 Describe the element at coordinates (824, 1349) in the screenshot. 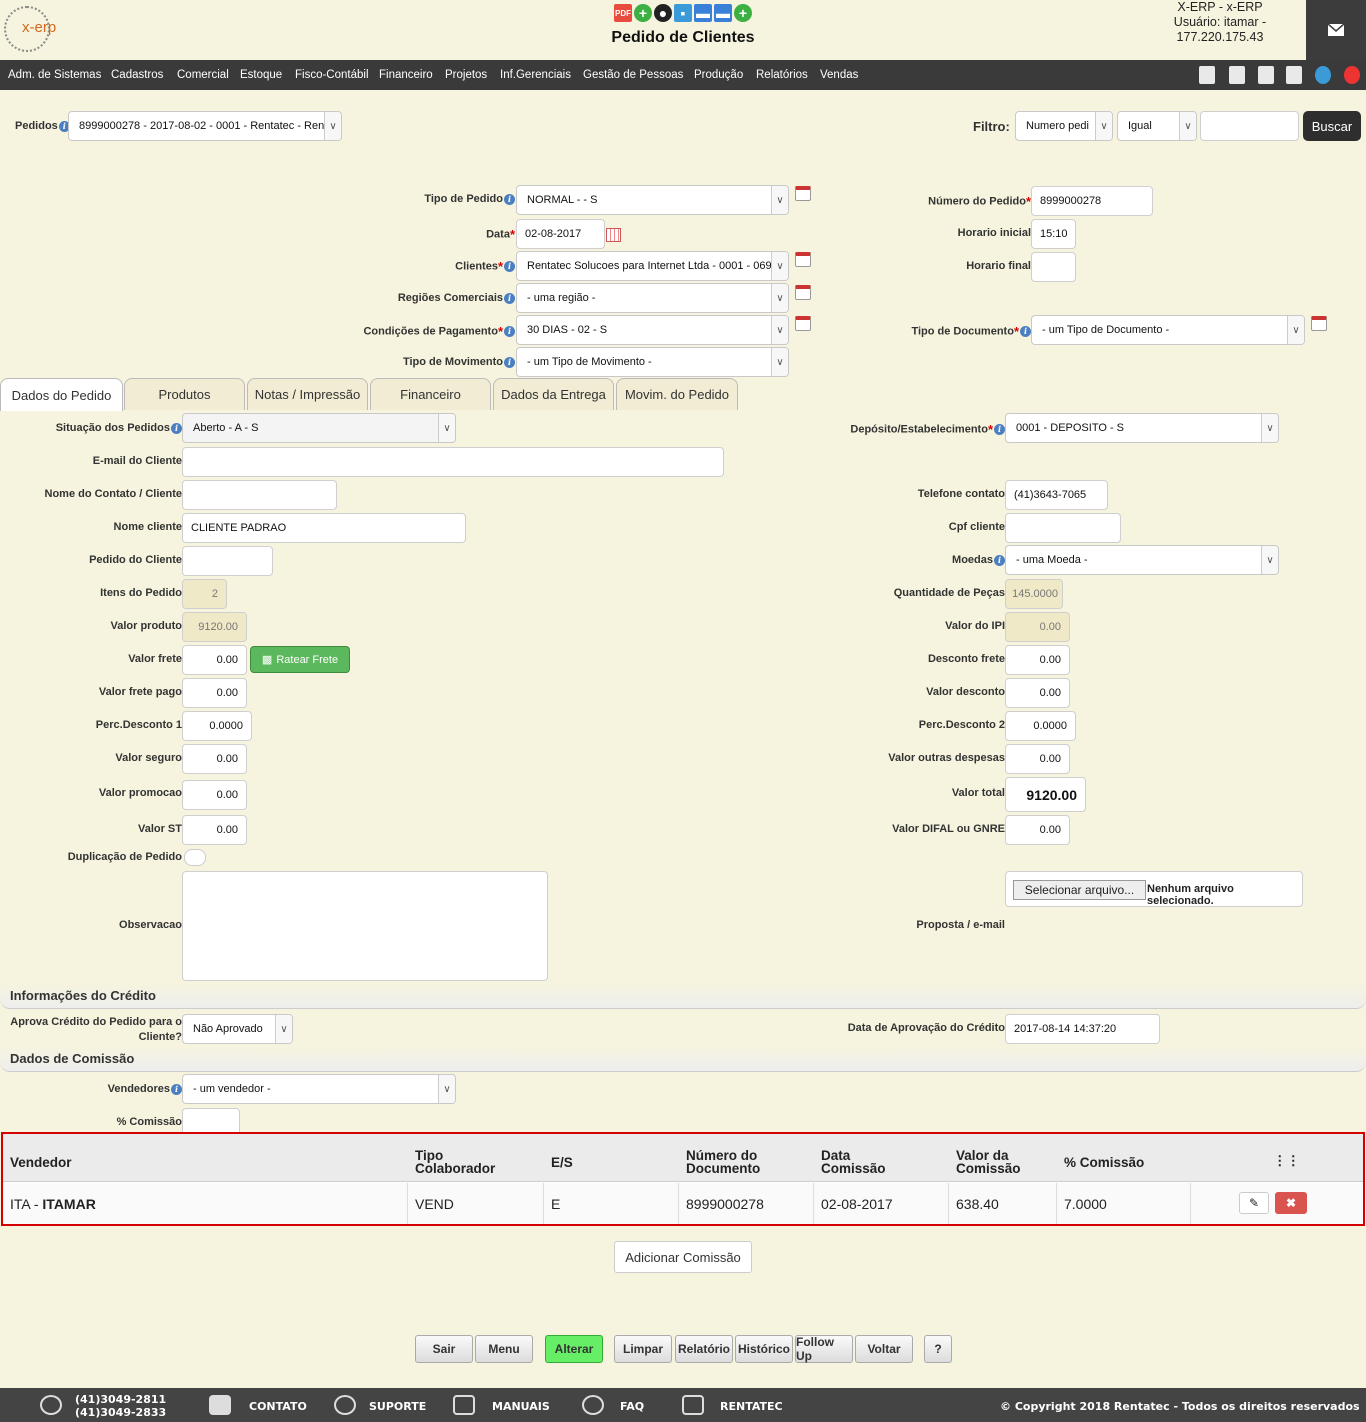

I see `follow-up-button: Follow Up` at that location.